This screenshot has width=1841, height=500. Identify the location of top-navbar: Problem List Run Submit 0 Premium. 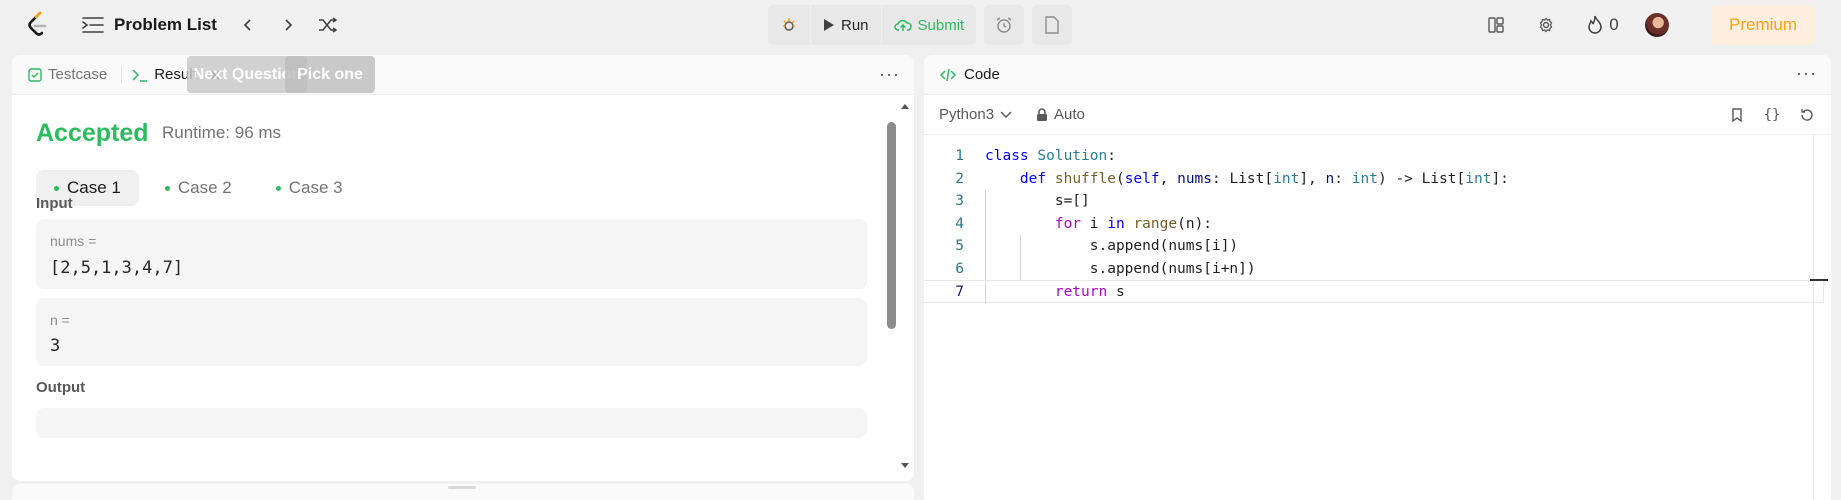
(920, 25).